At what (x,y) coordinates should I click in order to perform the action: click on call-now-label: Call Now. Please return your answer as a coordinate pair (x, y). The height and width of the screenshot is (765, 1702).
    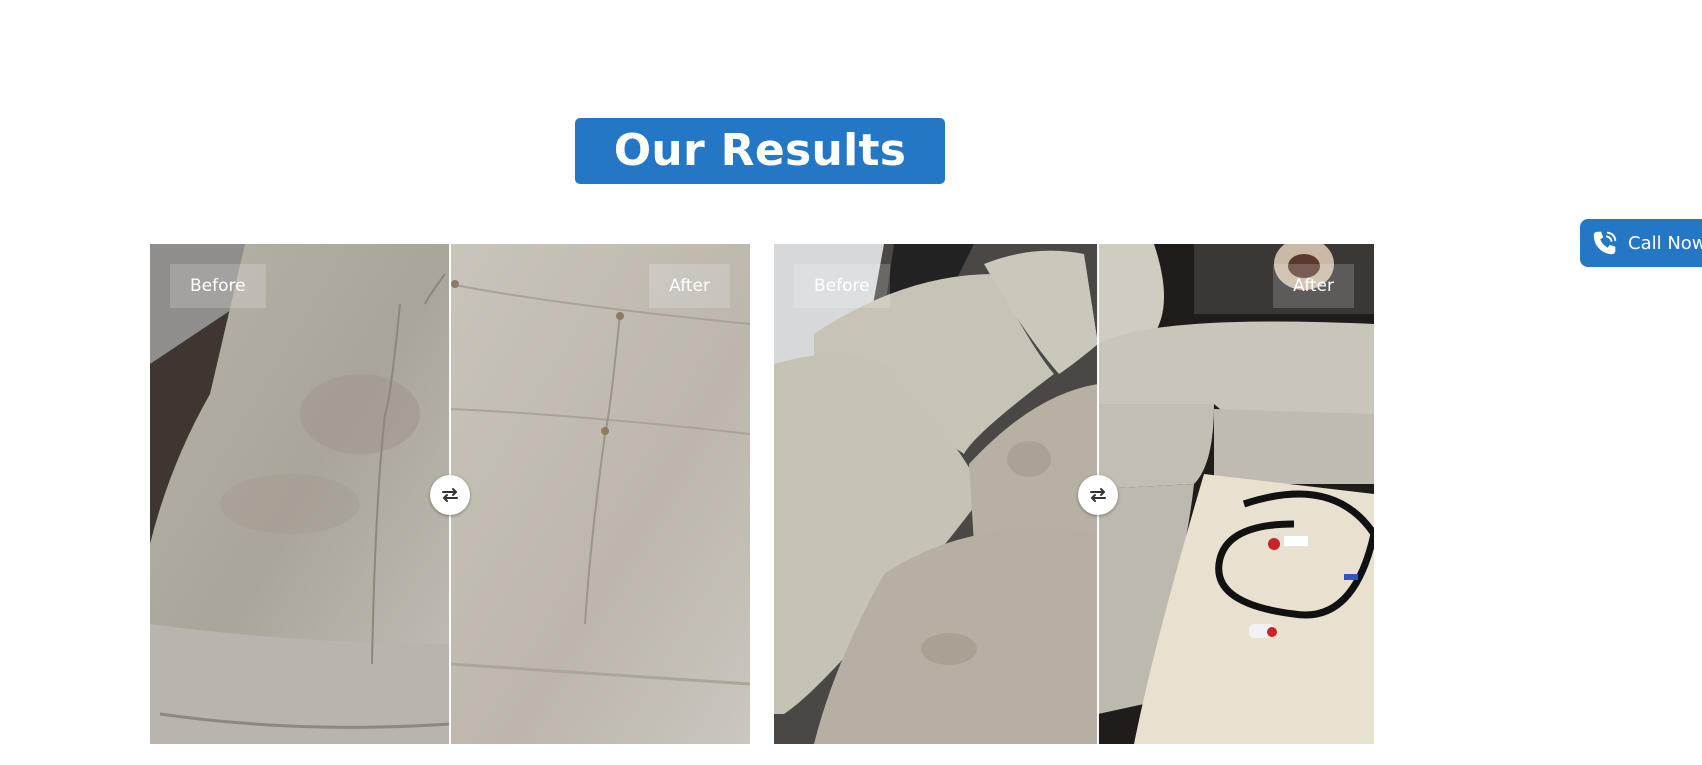
    Looking at the image, I should click on (1665, 243).